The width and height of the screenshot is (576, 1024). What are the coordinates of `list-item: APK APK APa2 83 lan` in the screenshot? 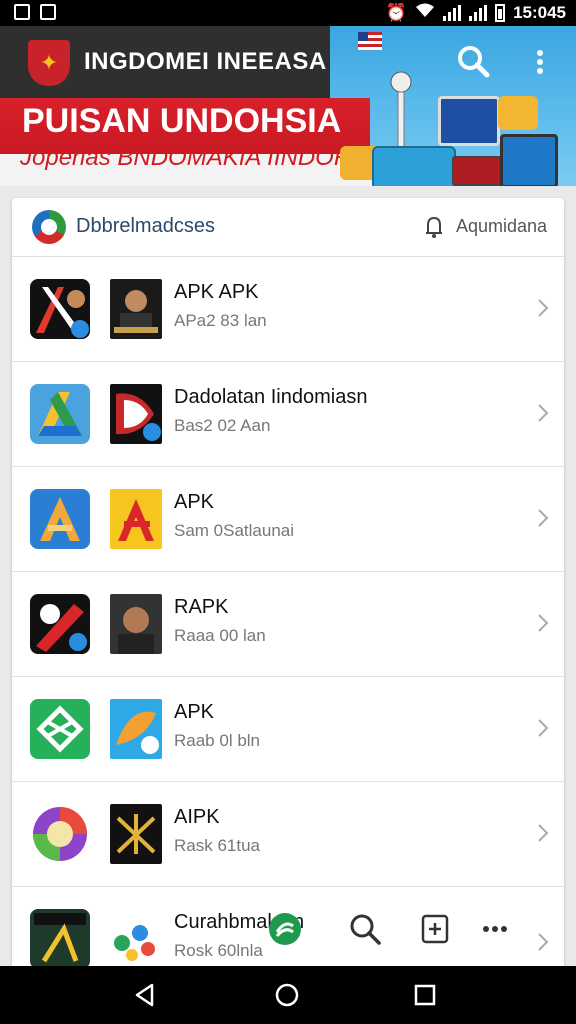 It's located at (288, 309).